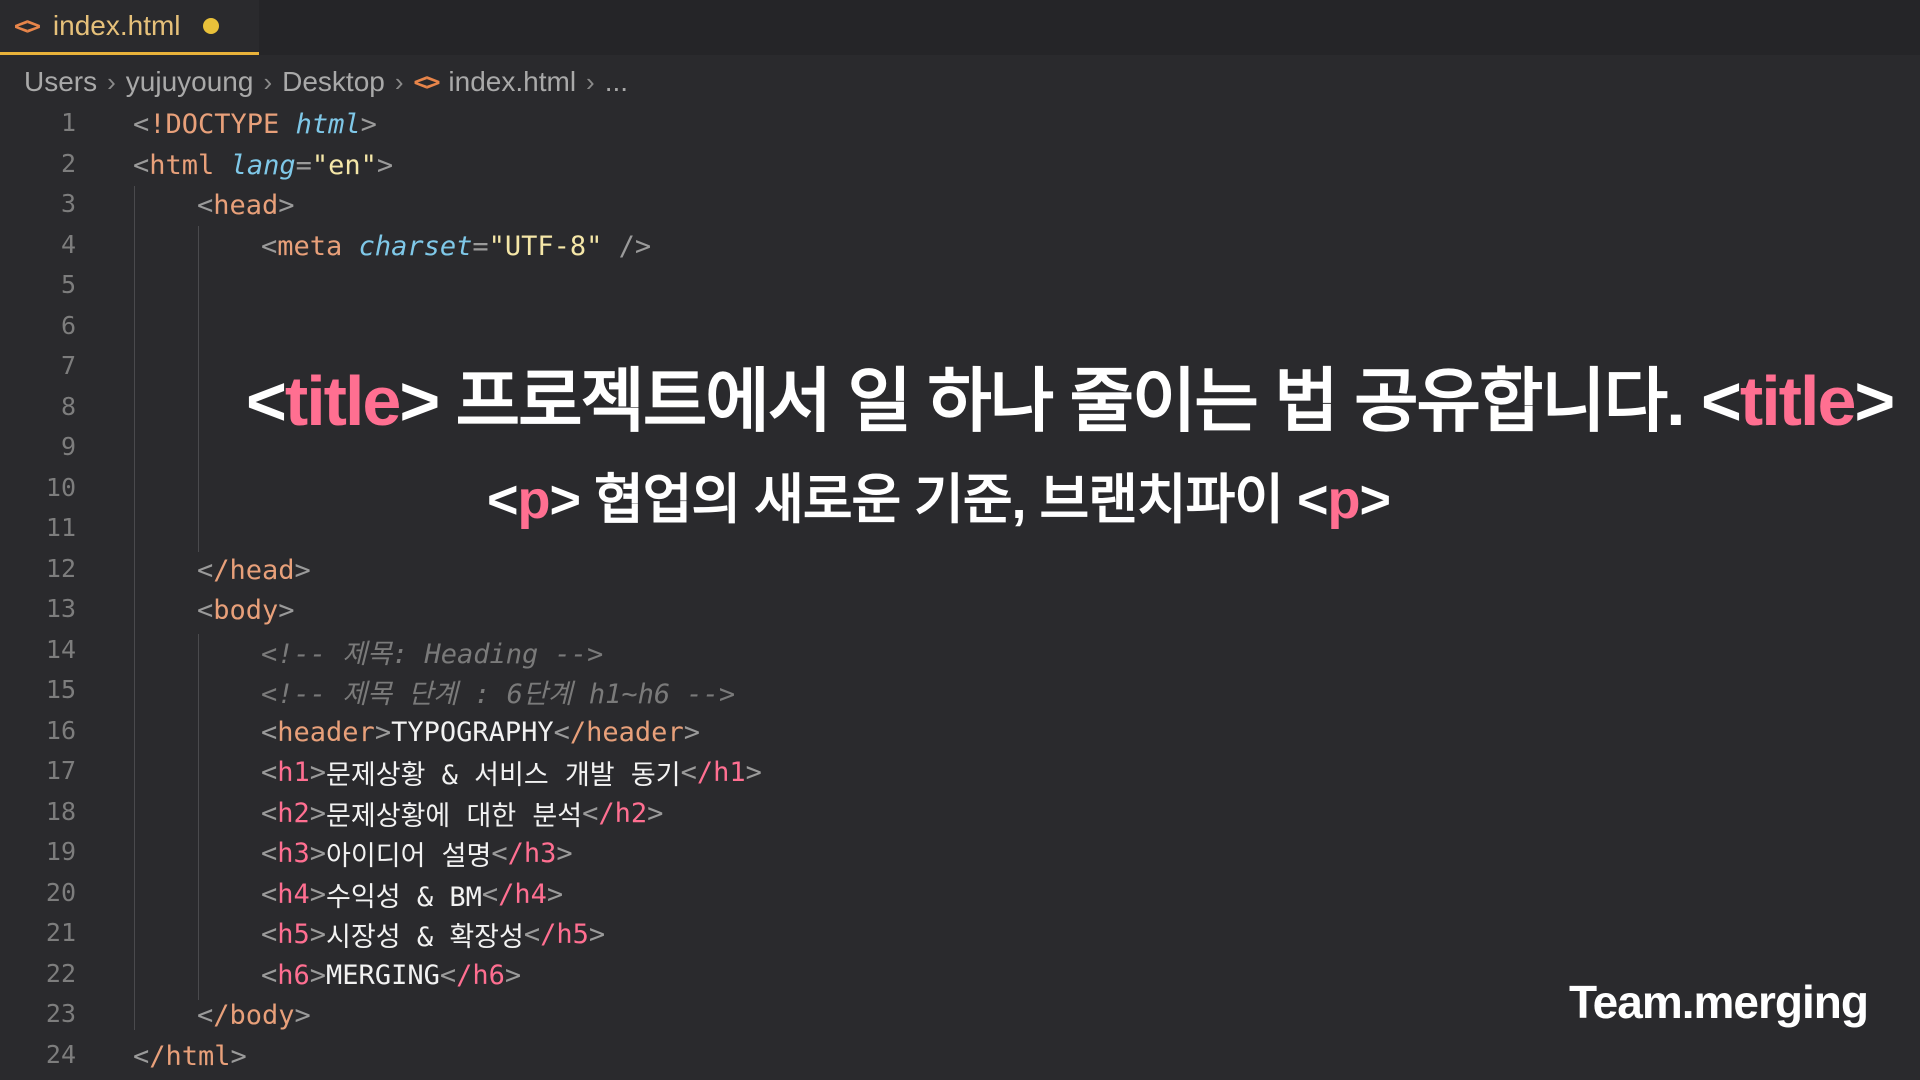 The height and width of the screenshot is (1080, 1920). I want to click on line-number: 9, so click(68, 446).